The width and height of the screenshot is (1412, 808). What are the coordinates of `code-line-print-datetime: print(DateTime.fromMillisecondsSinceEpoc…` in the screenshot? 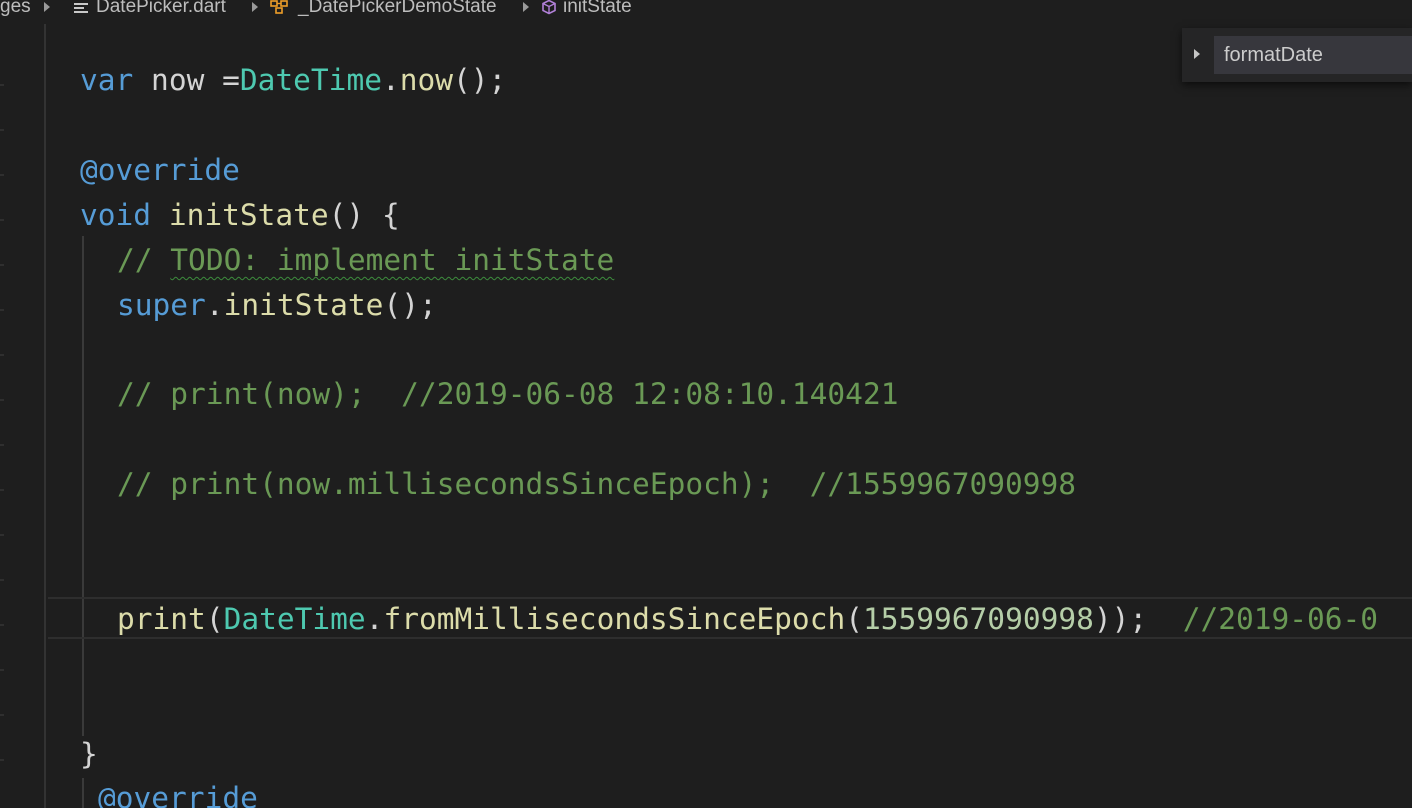 It's located at (747, 619).